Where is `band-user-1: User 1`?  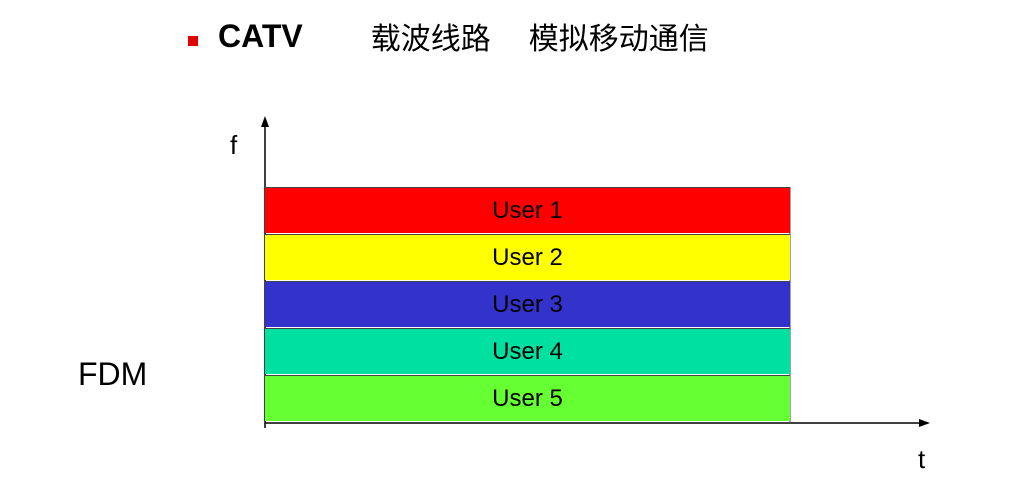
band-user-1: User 1 is located at coordinates (527, 210).